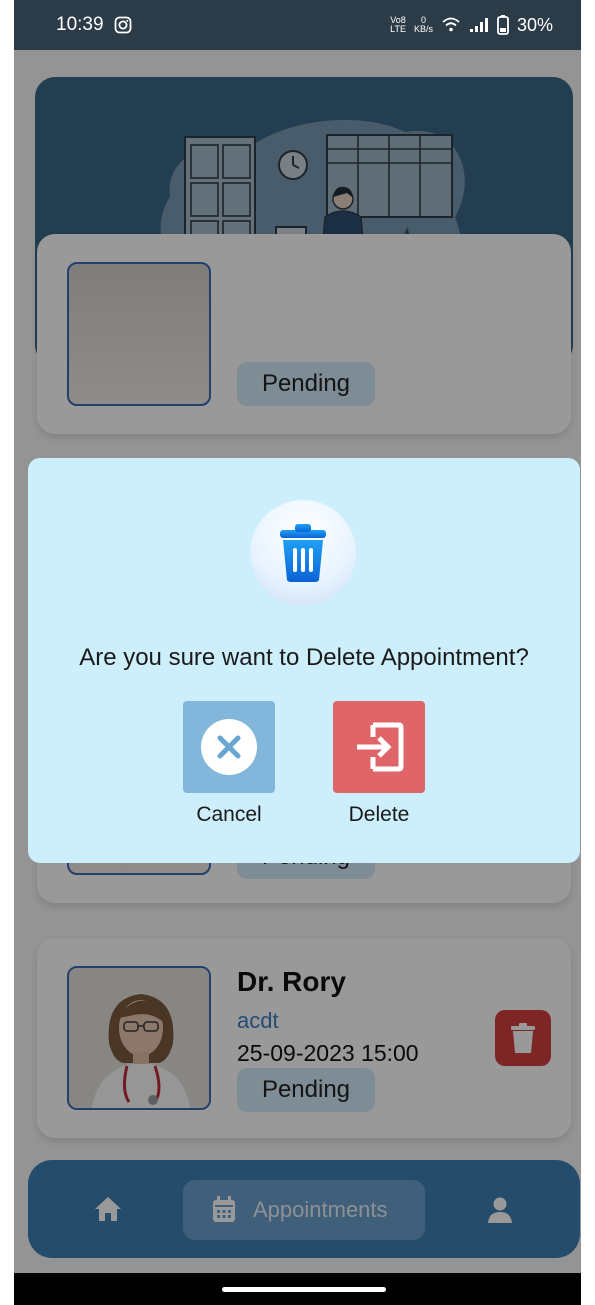 The width and height of the screenshot is (595, 1305). What do you see at coordinates (423, 24) in the screenshot?
I see `net-speed-indicator: 0 KB/s` at bounding box center [423, 24].